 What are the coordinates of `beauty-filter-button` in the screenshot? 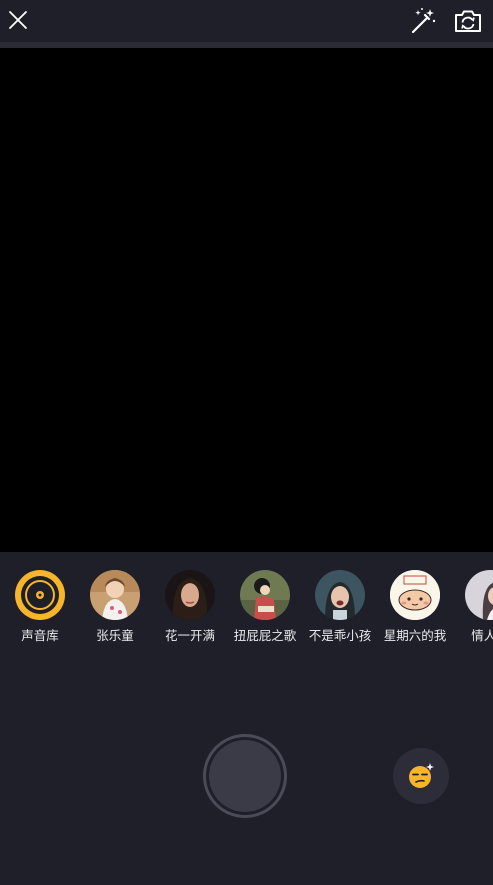 It's located at (423, 21).